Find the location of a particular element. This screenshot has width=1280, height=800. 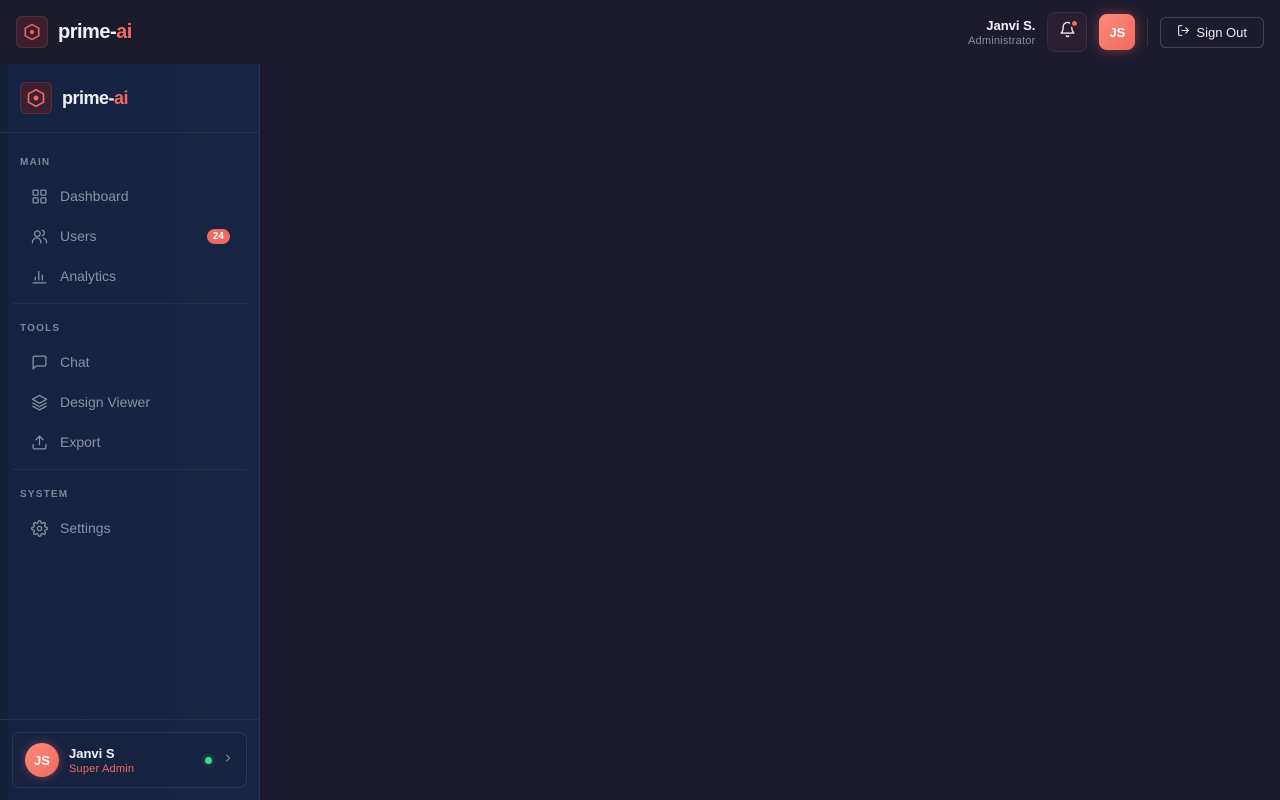

section-label-main: MAIN is located at coordinates (35, 162).